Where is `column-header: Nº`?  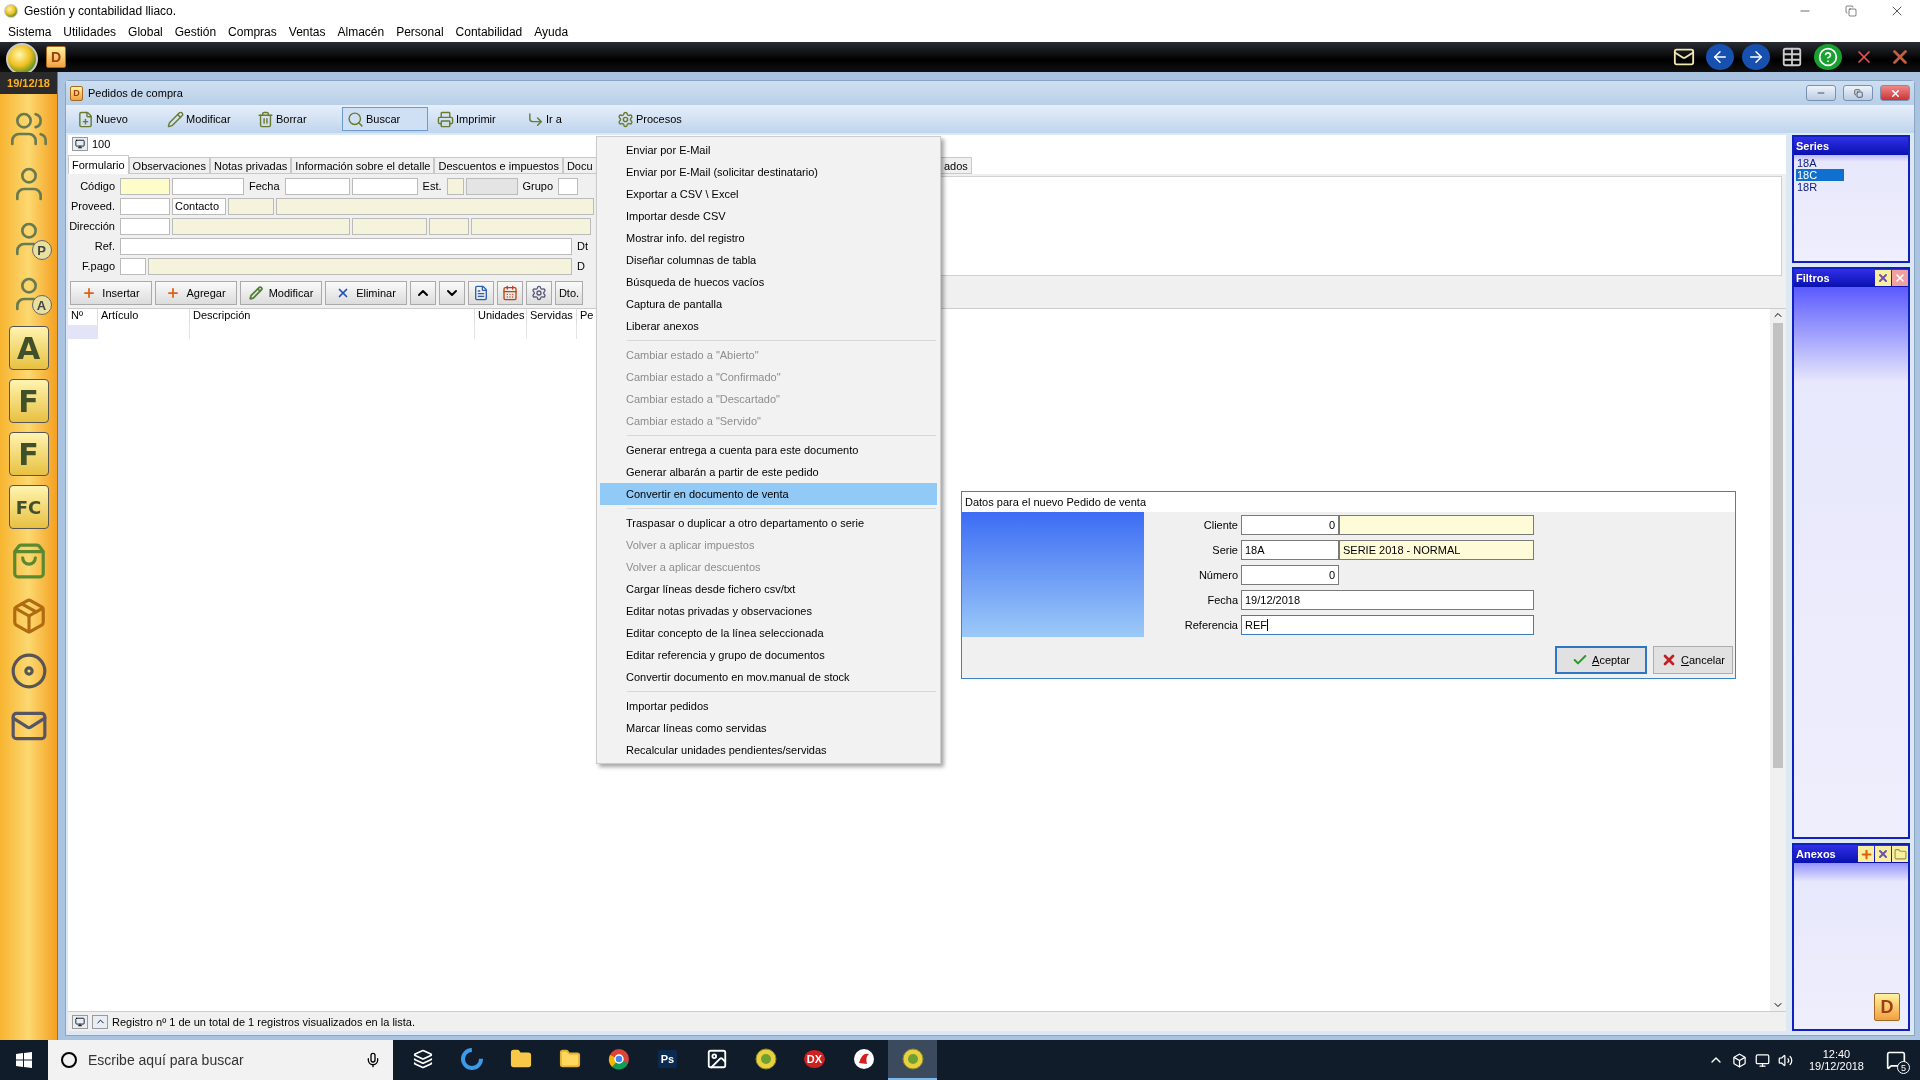
column-header: Nº is located at coordinates (83, 317).